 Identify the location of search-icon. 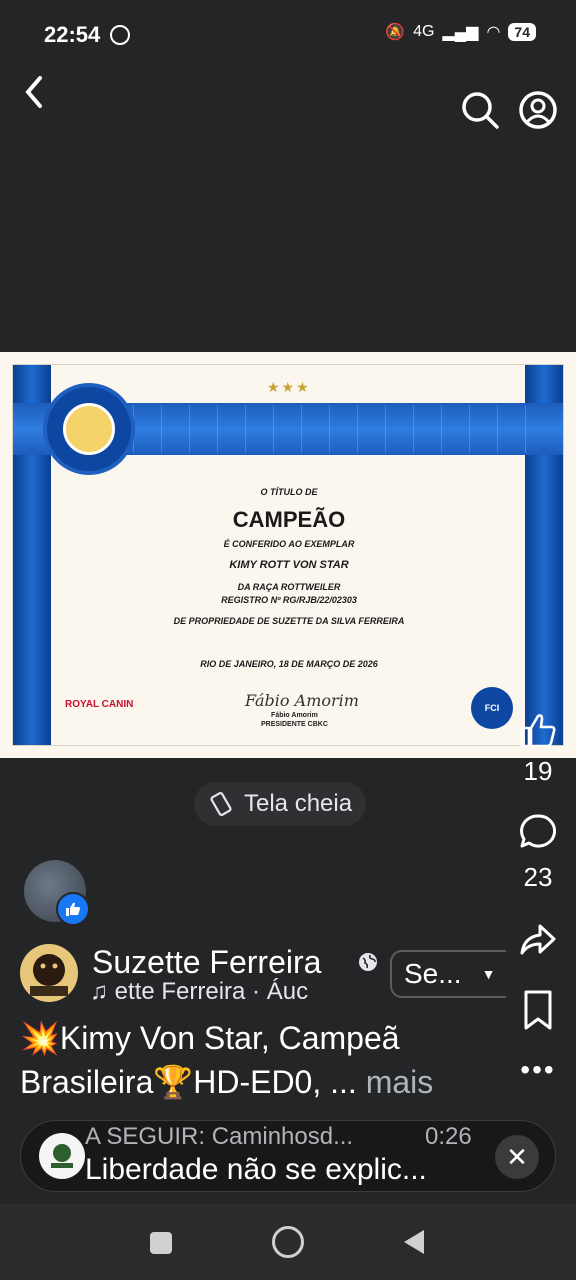
(480, 110).